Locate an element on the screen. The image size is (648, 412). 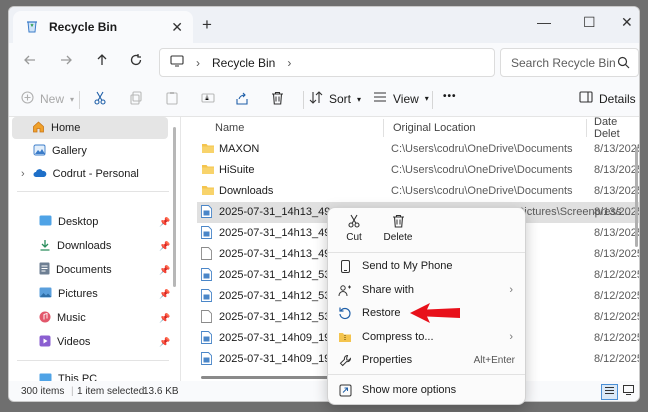
menu-item-send-to-phone: Send to My Phone is located at coordinates (426, 266).